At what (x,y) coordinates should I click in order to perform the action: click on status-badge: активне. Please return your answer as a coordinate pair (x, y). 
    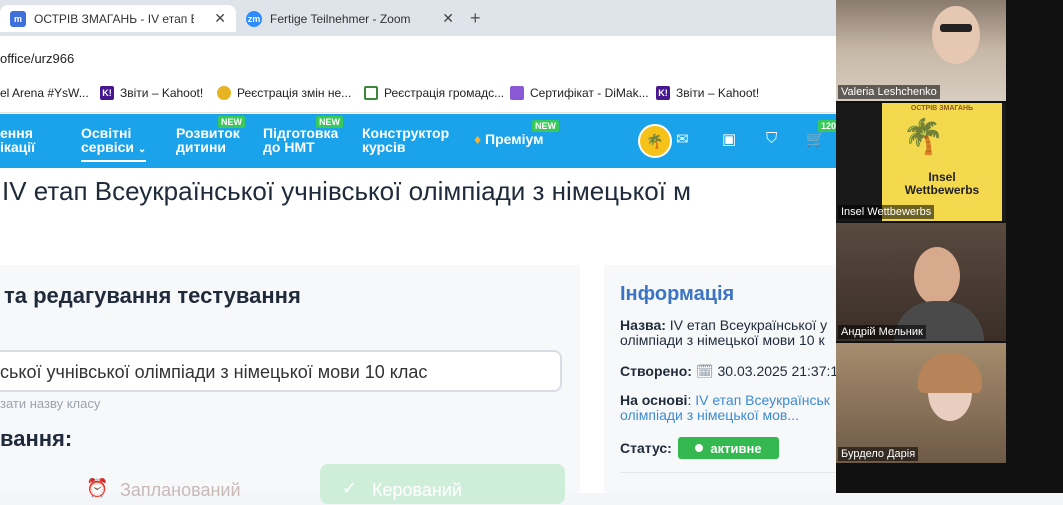
    Looking at the image, I should click on (728, 448).